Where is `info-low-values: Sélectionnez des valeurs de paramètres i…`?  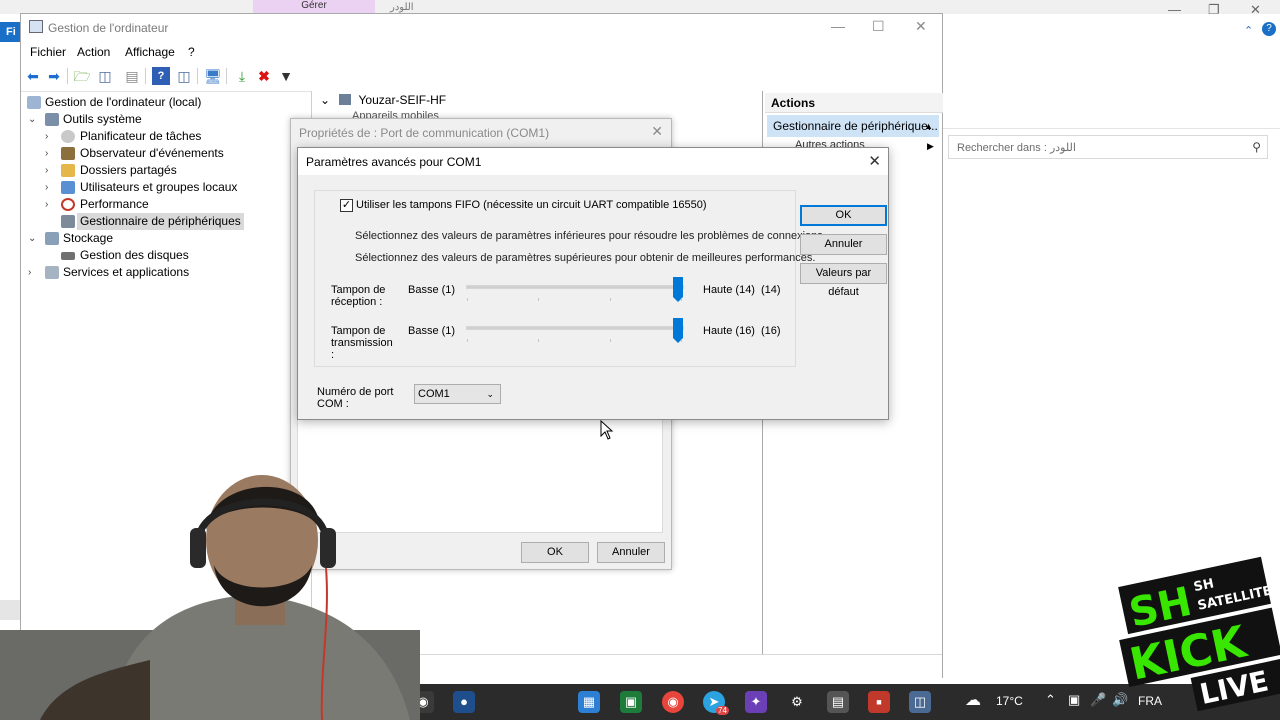
info-low-values: Sélectionnez des valeurs de paramètres i… is located at coordinates (590, 236).